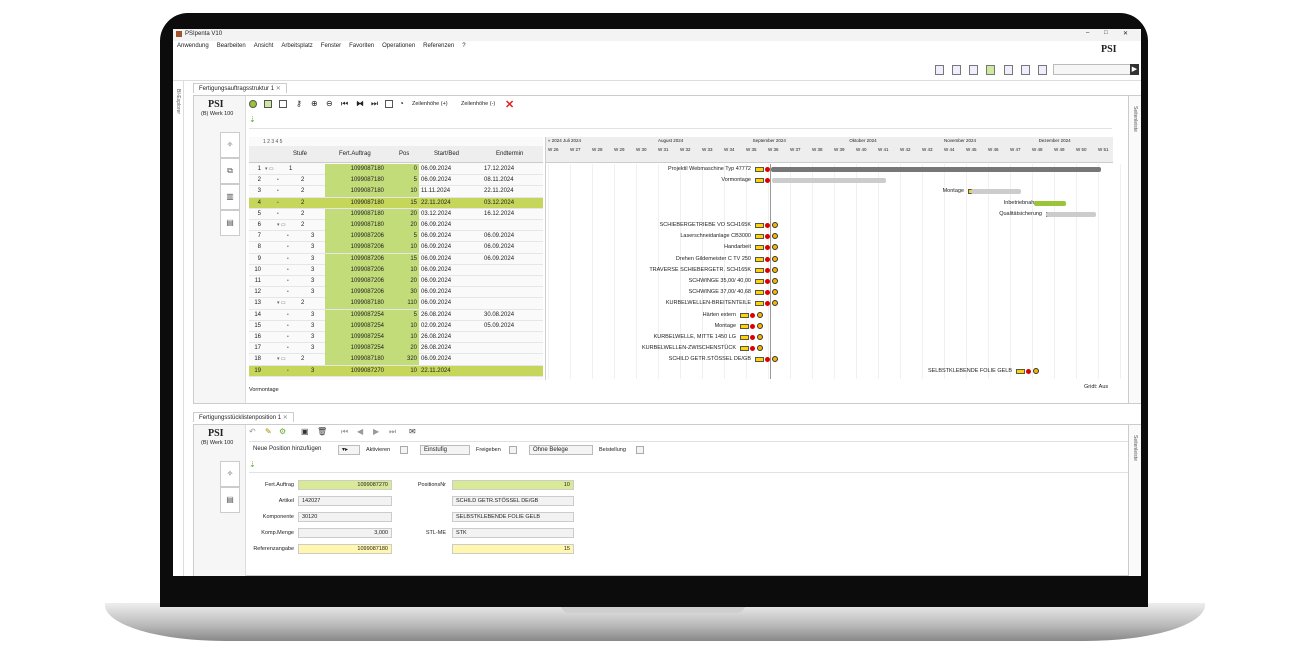 This screenshot has height=669, width=1305. Describe the element at coordinates (296, 46) in the screenshot. I see `menu-arbeitsplatz: Arbeitsplatz` at that location.